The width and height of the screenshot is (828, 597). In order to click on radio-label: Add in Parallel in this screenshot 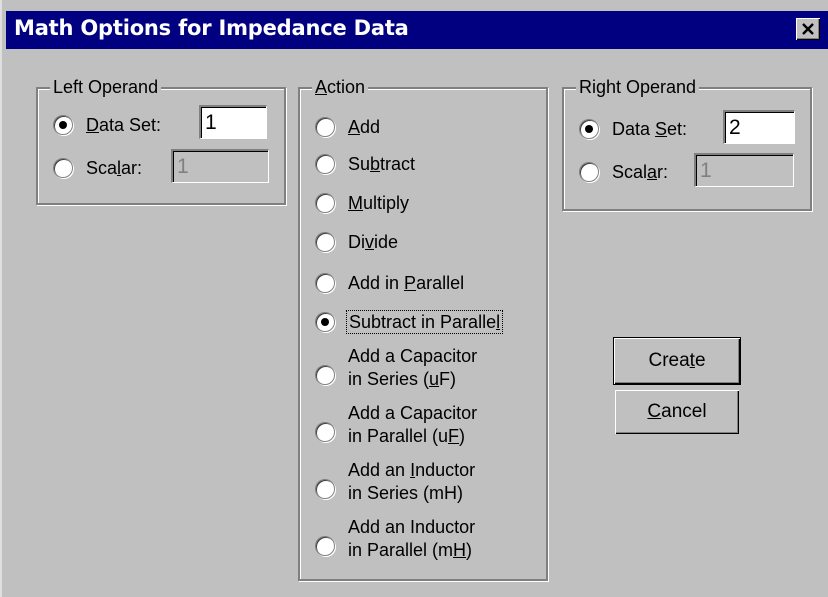, I will do `click(406, 283)`.